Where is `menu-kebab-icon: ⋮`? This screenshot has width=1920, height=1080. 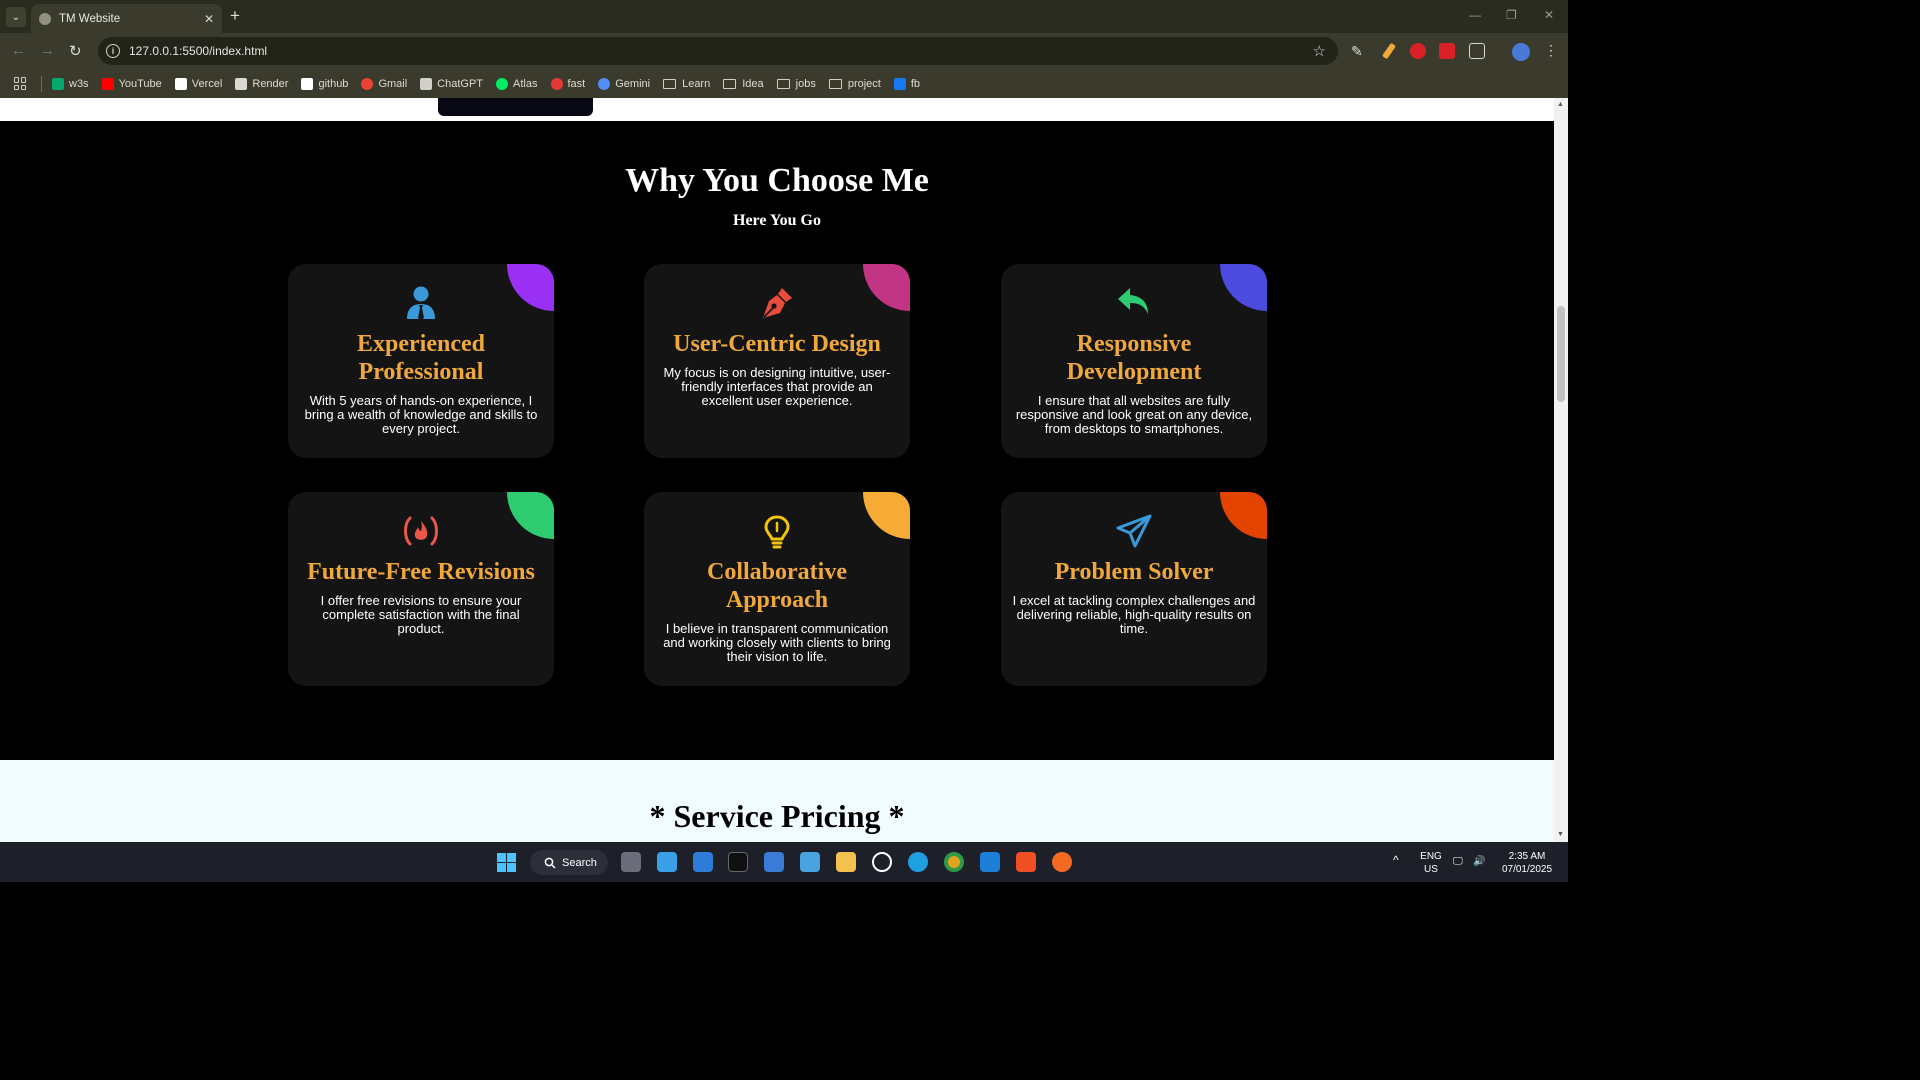 menu-kebab-icon: ⋮ is located at coordinates (1551, 50).